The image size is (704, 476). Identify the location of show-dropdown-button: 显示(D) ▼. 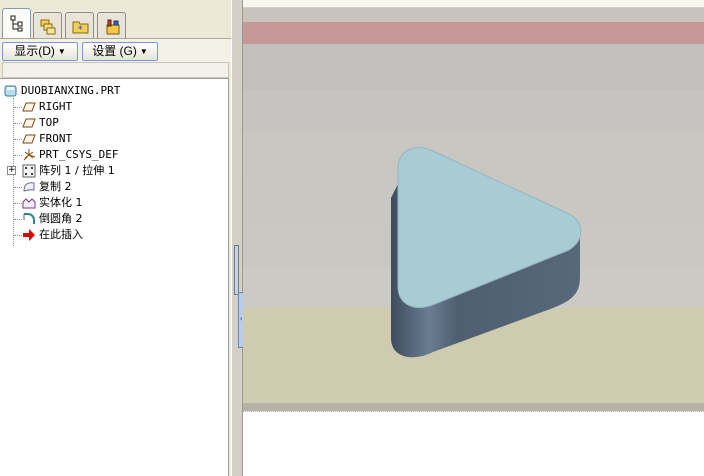
(40, 51).